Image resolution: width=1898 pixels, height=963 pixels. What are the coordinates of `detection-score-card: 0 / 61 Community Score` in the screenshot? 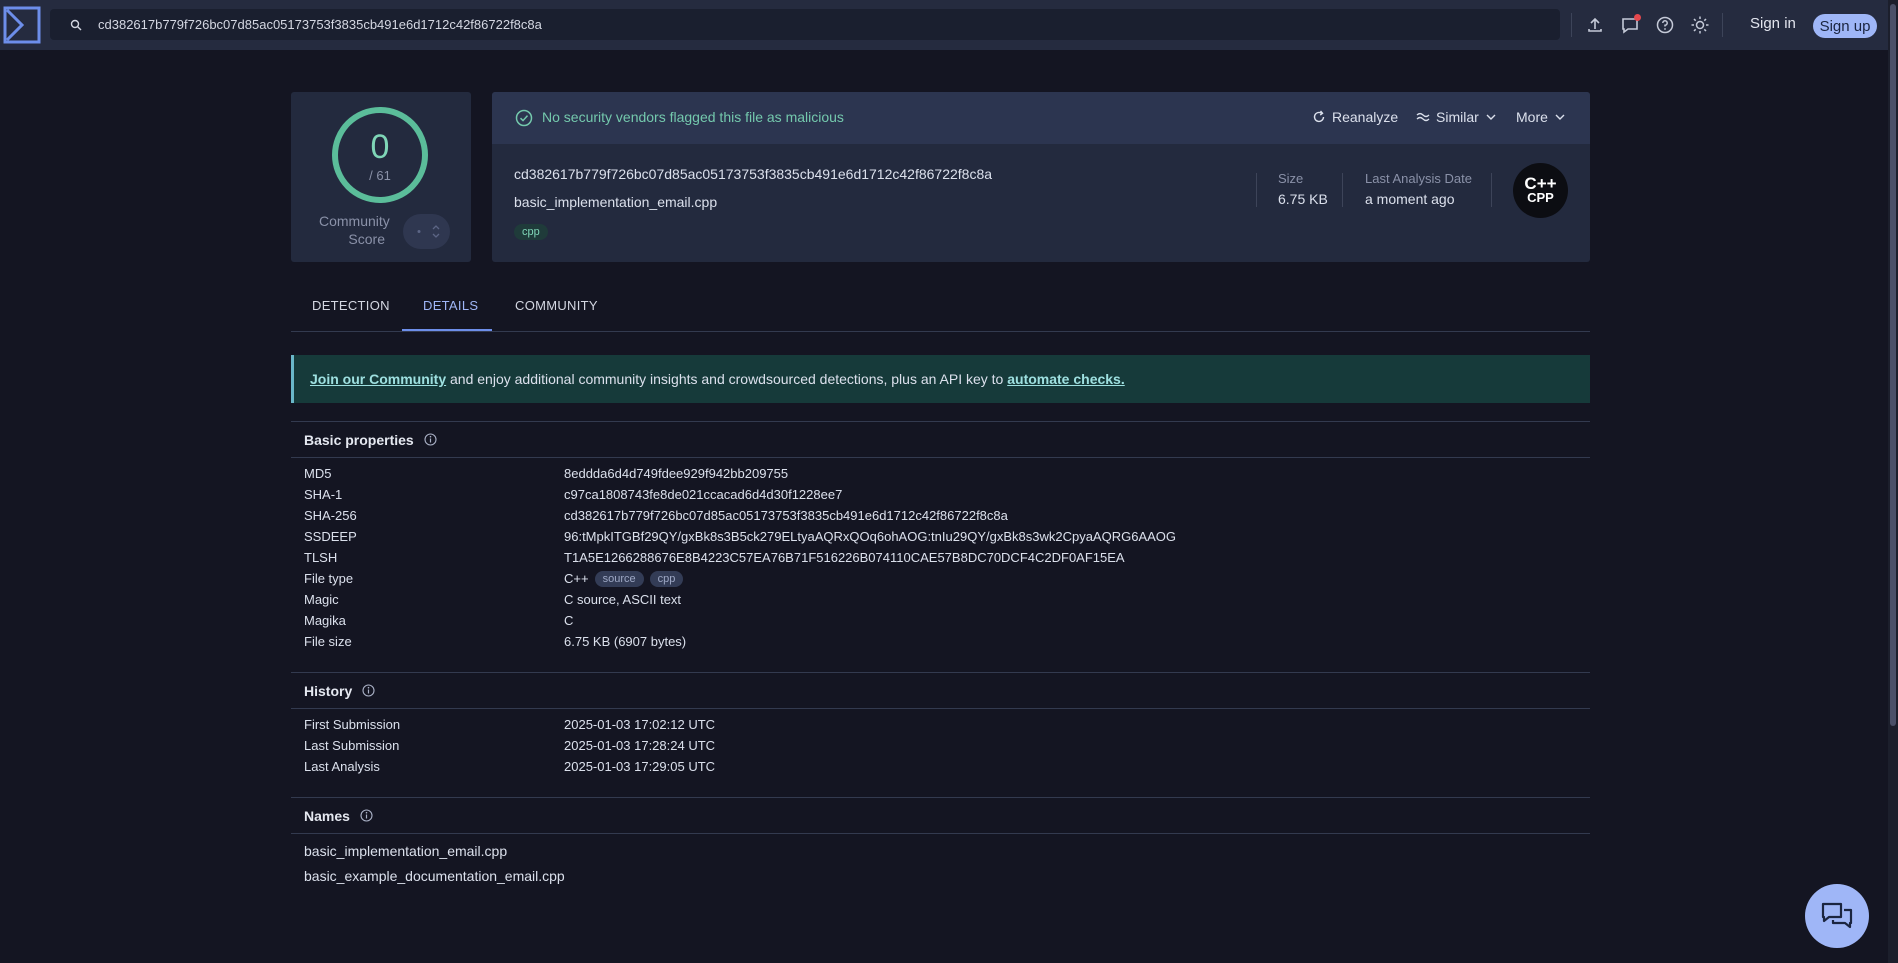 It's located at (381, 177).